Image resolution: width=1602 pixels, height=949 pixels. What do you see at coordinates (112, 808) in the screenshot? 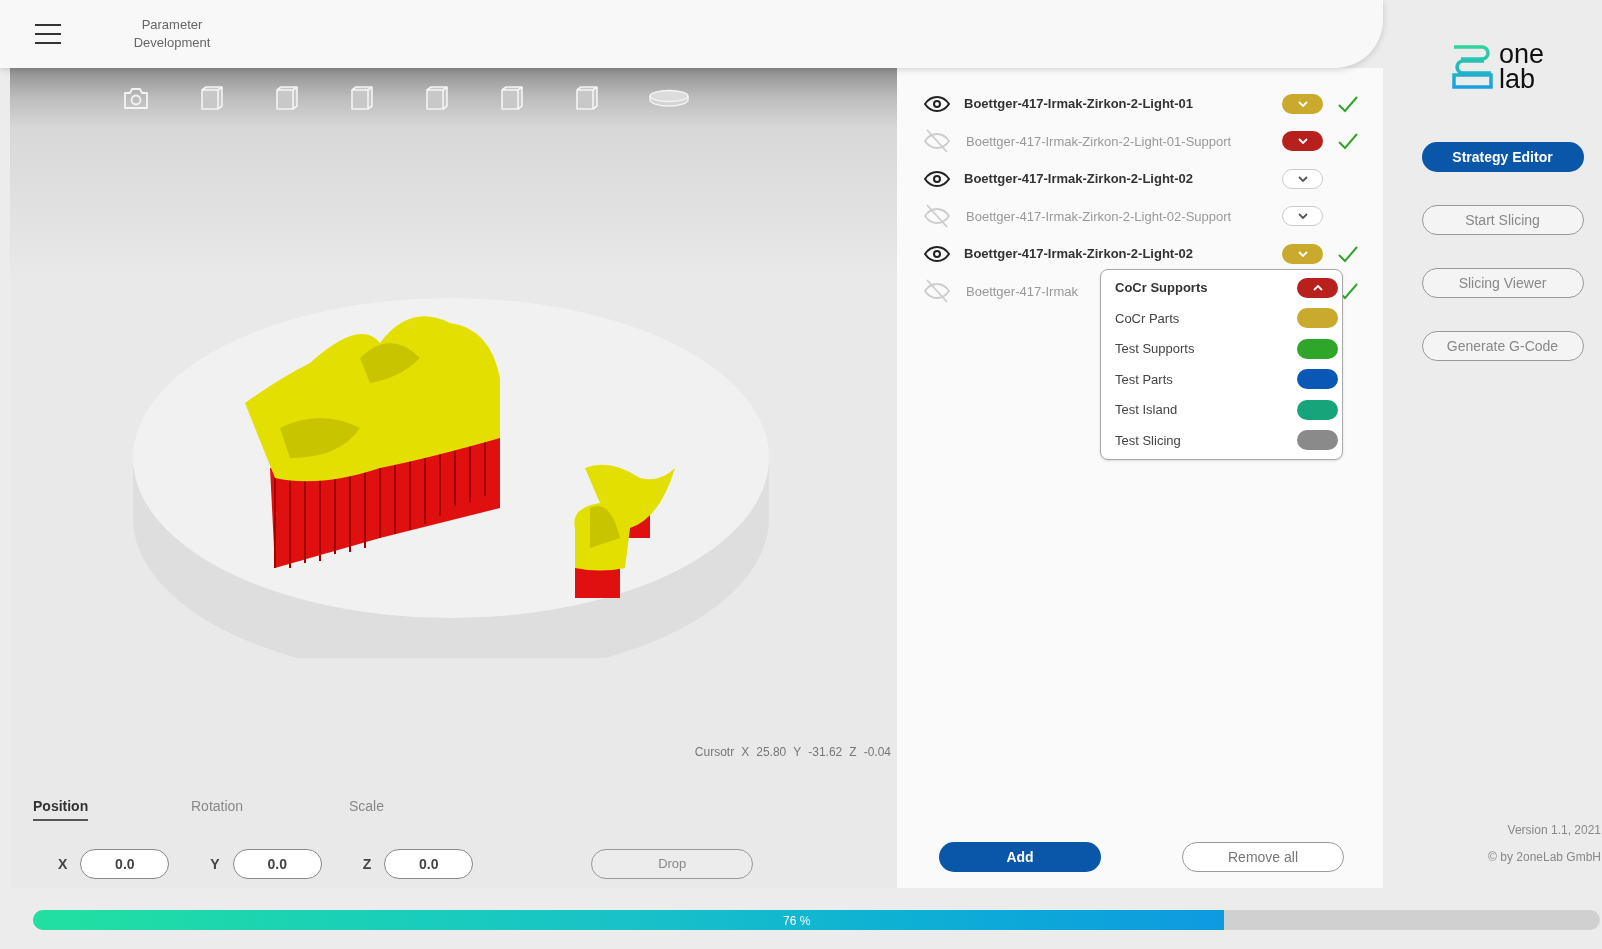
I see `transform-tab: Position` at bounding box center [112, 808].